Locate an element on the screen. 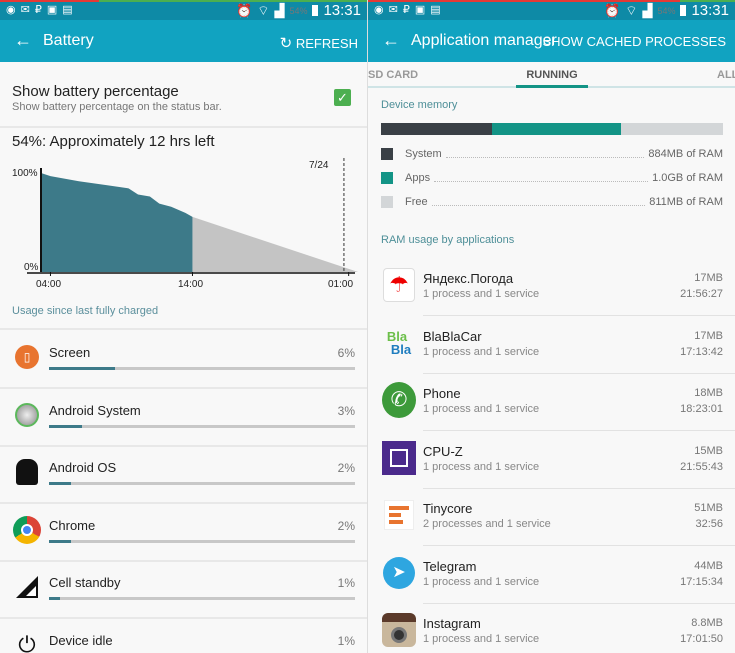 The height and width of the screenshot is (653, 735). clock: 13:31 is located at coordinates (342, 10).